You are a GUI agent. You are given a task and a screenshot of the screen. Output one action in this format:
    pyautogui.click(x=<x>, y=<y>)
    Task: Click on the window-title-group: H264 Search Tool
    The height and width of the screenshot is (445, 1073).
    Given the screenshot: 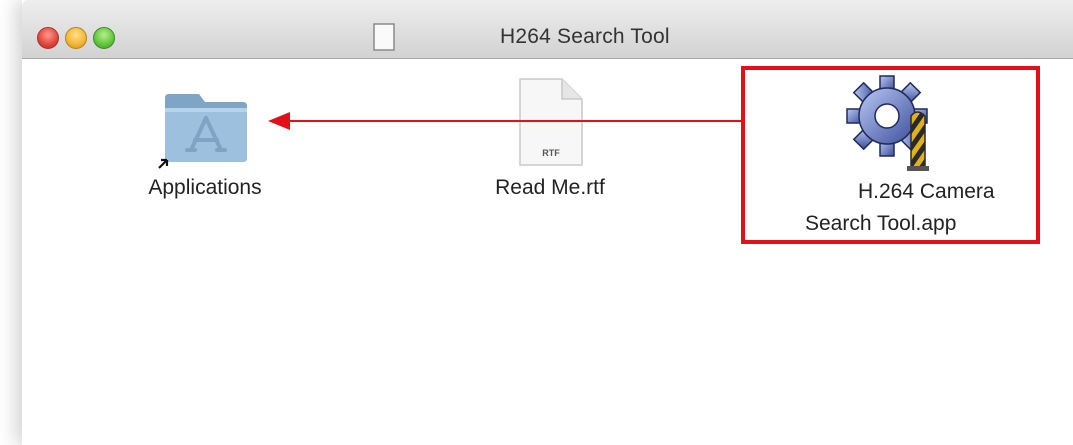 What is the action you would take?
    pyautogui.click(x=521, y=37)
    